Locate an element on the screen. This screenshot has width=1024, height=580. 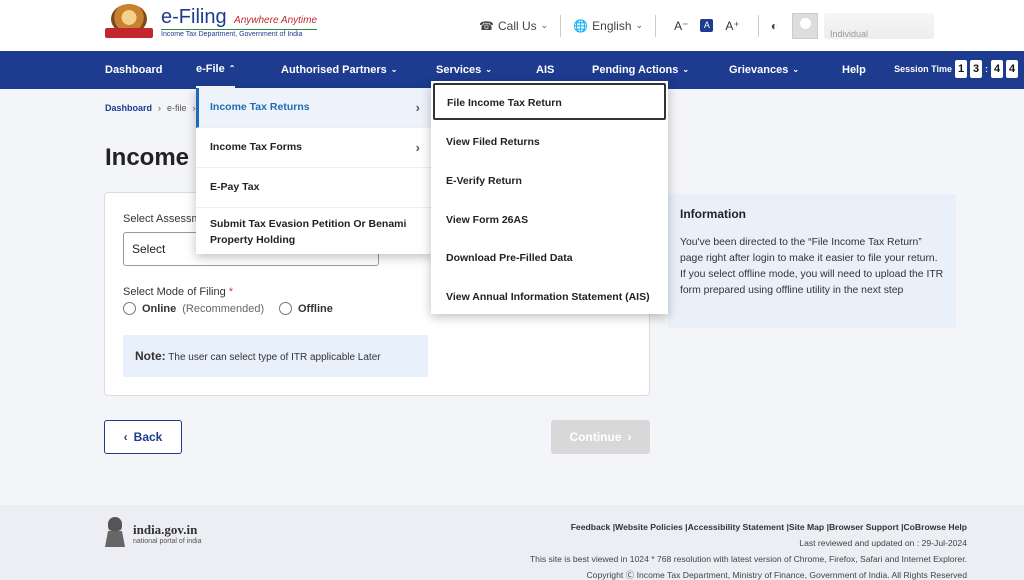
gov-title: india.gov.in is located at coordinates (165, 529).